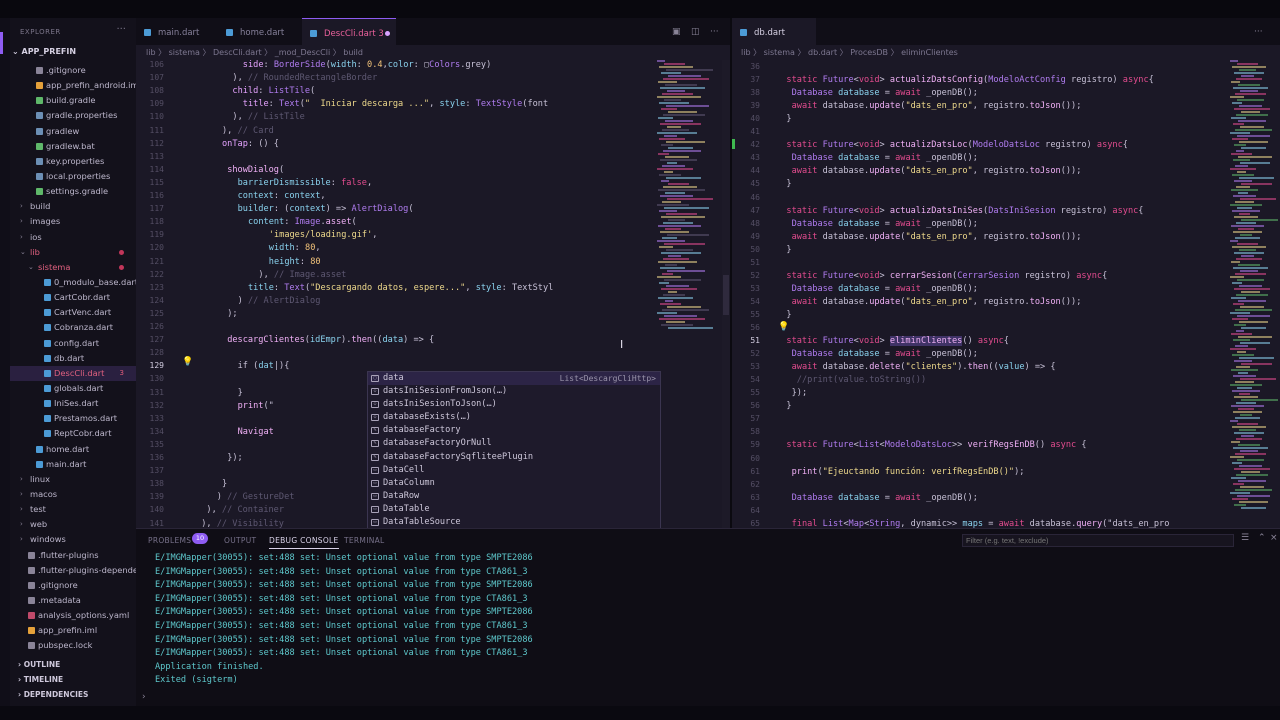  I want to click on tree-item: ReptCobr.dart, so click(73, 433).